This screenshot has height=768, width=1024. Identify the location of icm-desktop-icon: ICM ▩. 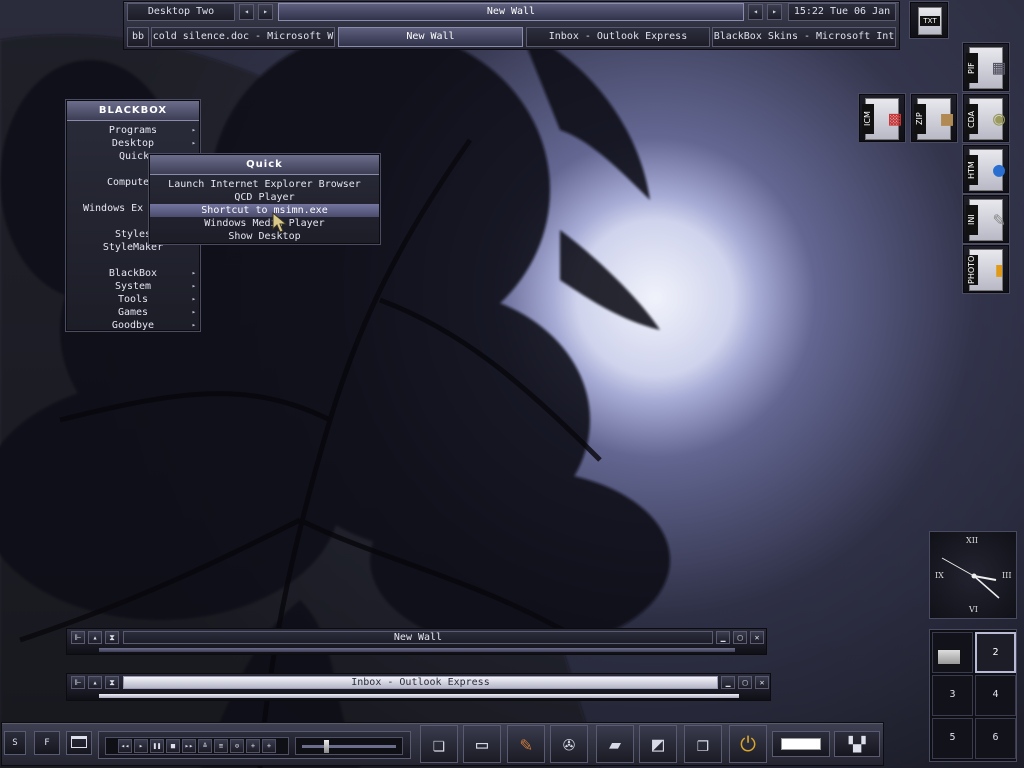
(882, 118).